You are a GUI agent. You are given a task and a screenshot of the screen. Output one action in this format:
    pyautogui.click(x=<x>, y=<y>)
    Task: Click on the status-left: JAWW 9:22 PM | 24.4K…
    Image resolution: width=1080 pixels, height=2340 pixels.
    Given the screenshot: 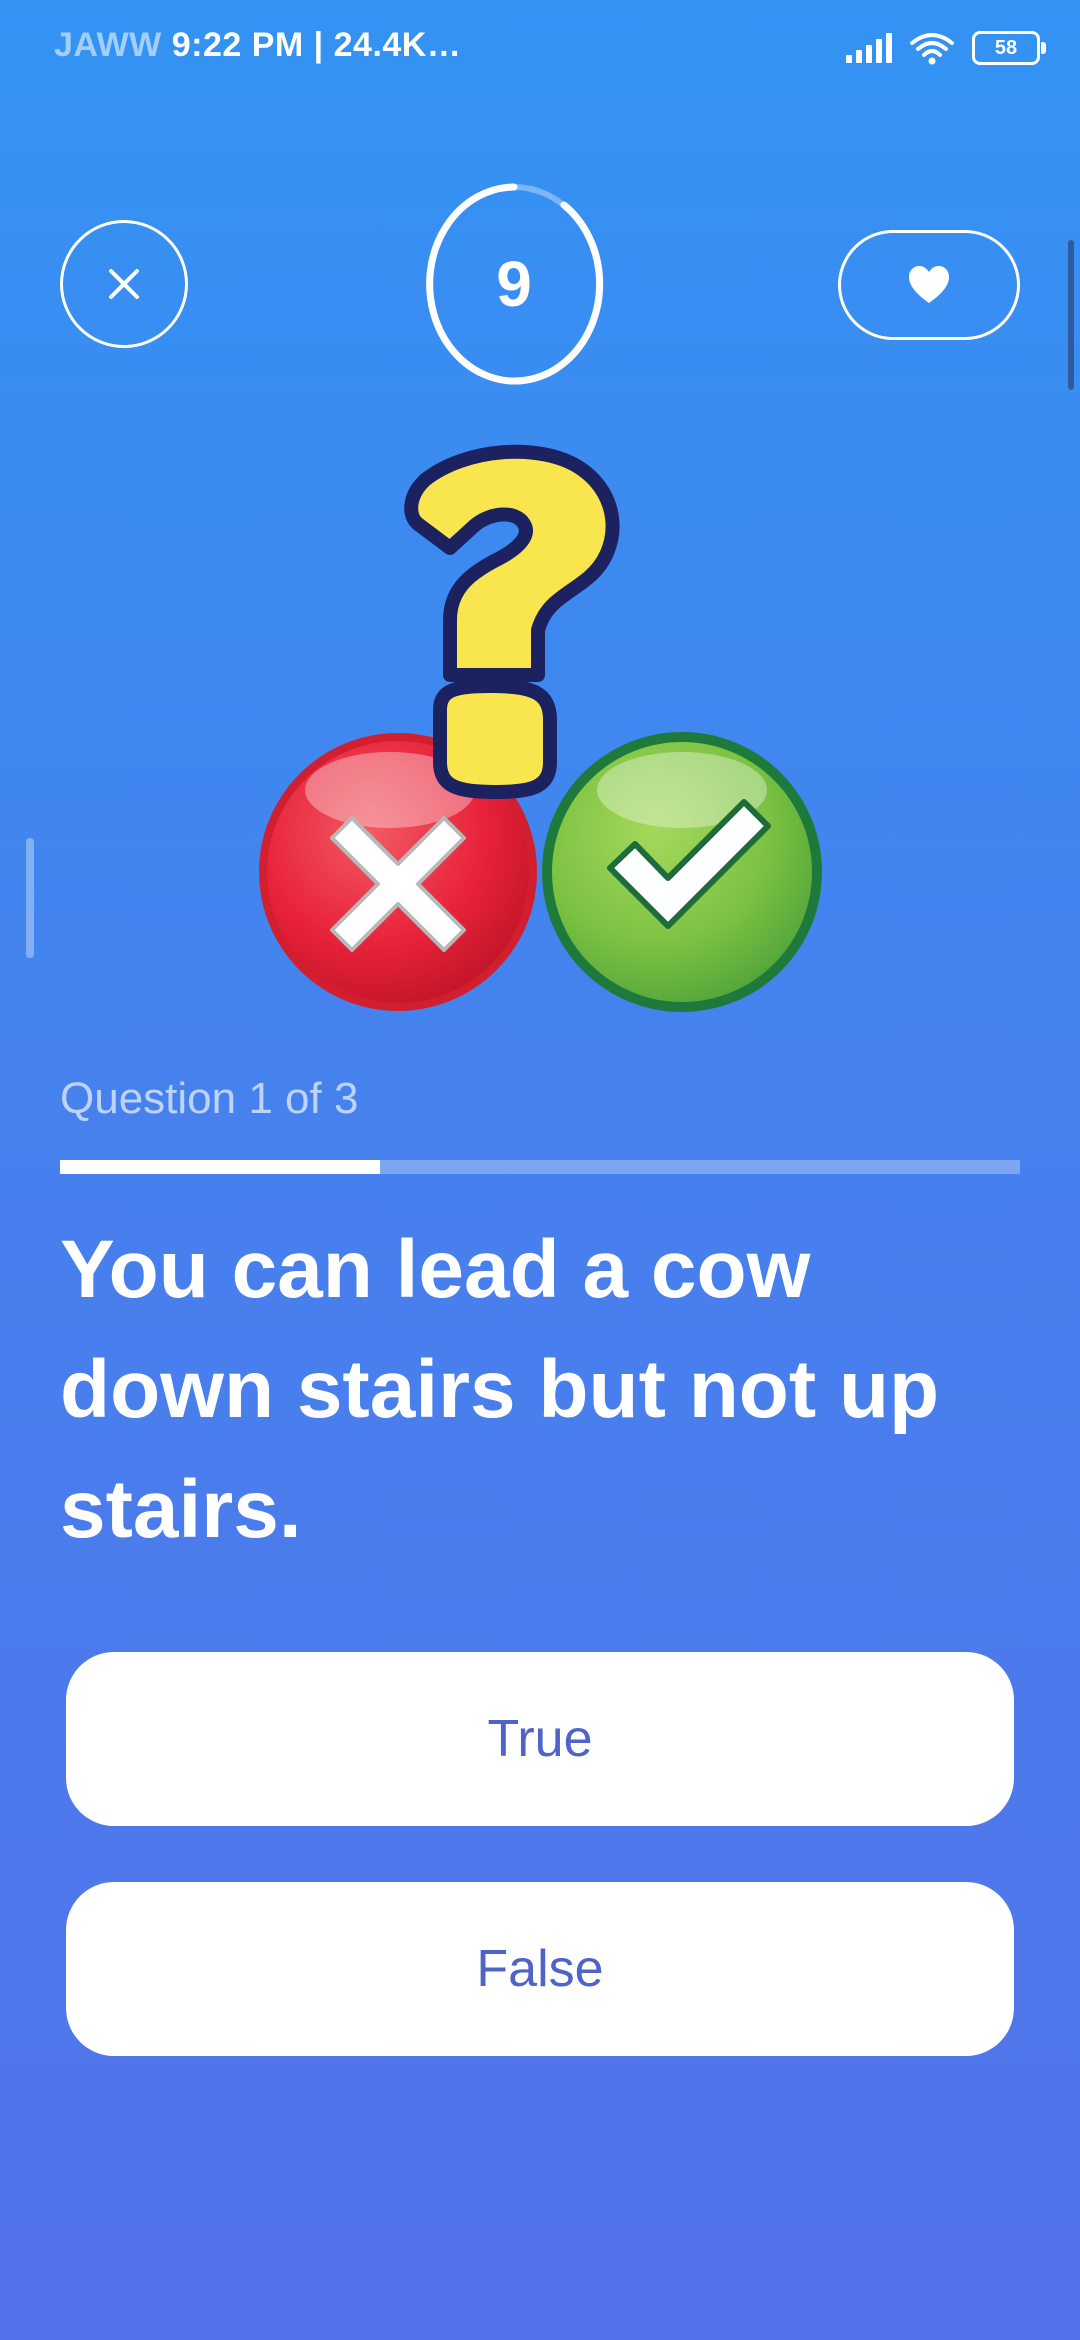 What is the action you would take?
    pyautogui.click(x=257, y=45)
    